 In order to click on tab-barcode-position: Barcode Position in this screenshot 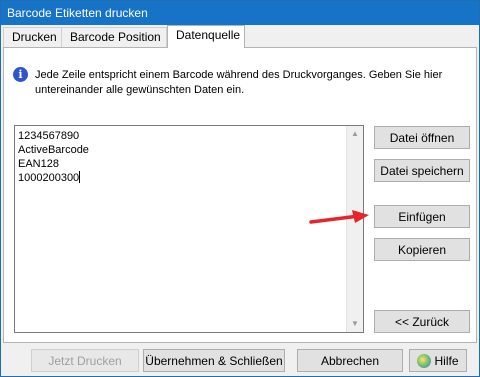, I will do `click(114, 37)`.